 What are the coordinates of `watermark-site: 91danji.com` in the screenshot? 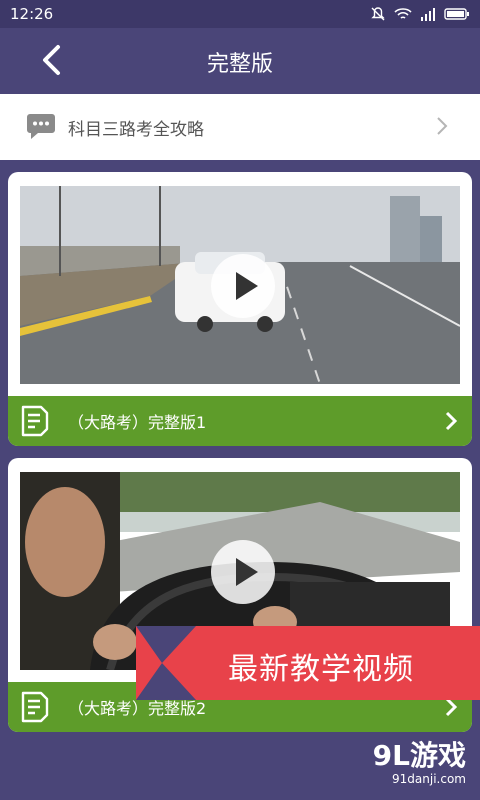 It's located at (429, 779).